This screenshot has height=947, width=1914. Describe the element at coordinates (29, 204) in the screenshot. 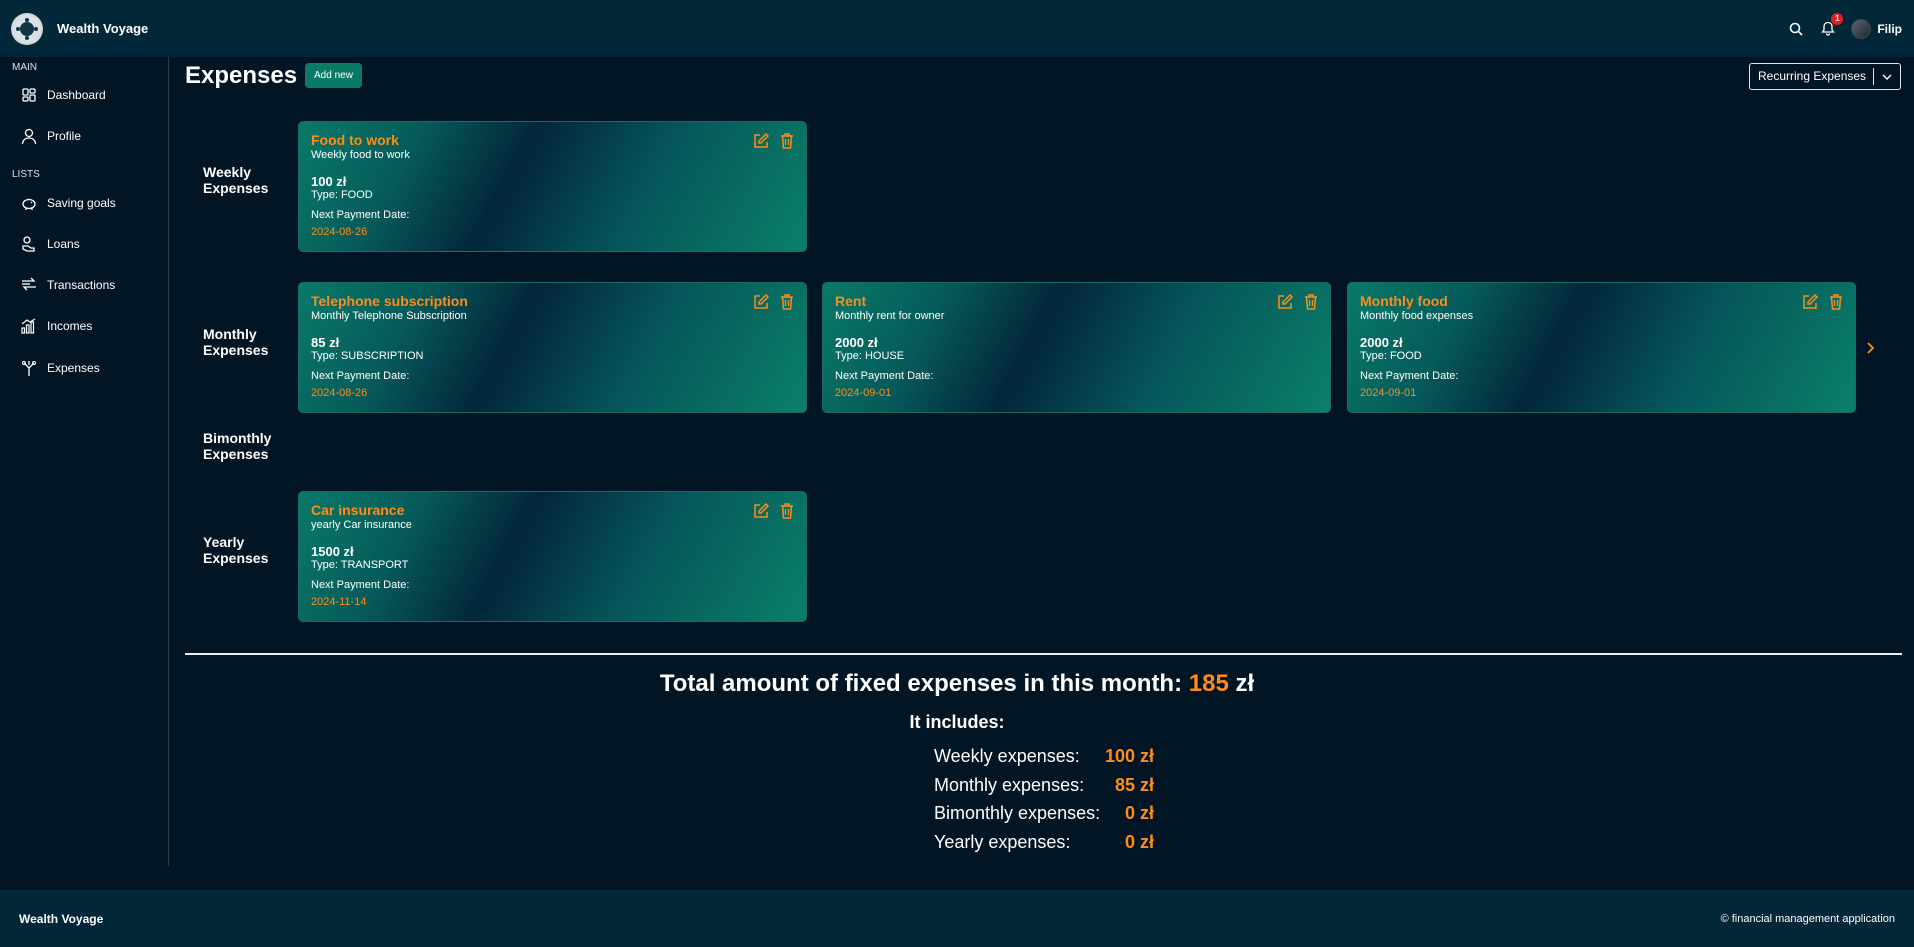

I see `piggy-bank-icon` at that location.